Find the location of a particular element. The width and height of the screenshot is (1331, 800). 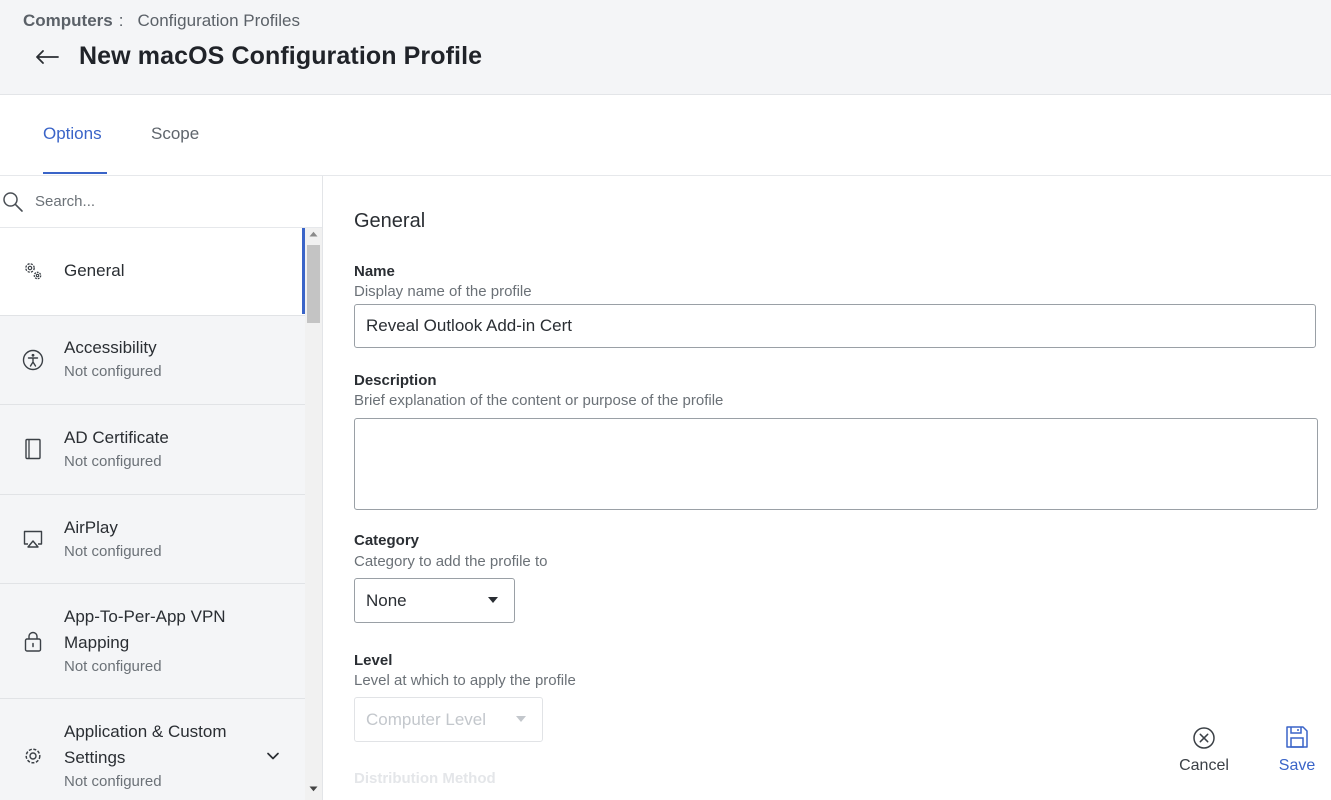

scroll-down-arrow-icon is located at coordinates (313, 789).